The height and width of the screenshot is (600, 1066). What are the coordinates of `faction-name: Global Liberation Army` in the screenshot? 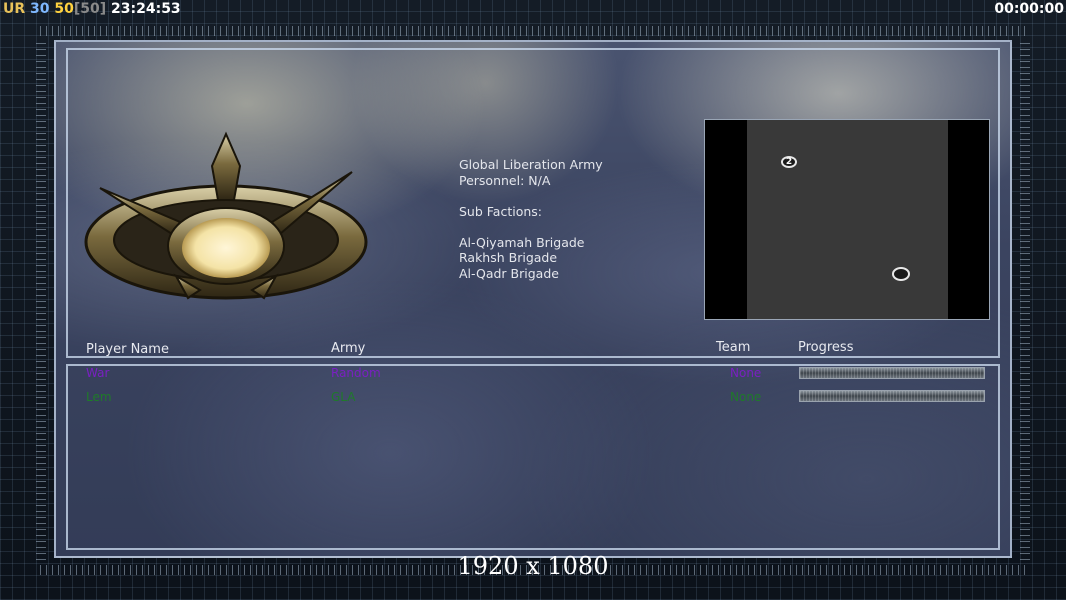 It's located at (531, 164).